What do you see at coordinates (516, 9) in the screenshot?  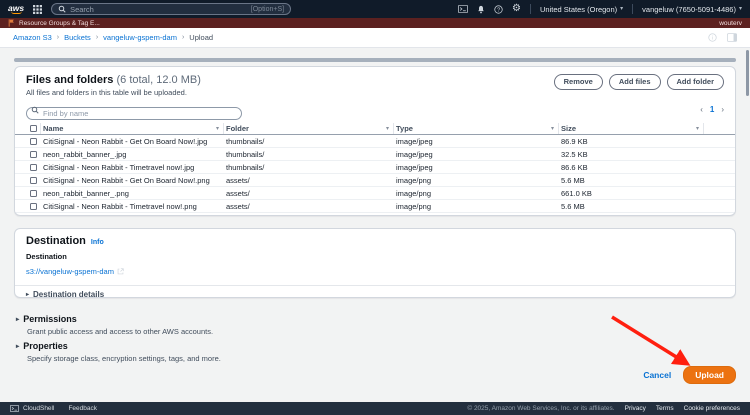 I see `settings-gear-icon: ⚙` at bounding box center [516, 9].